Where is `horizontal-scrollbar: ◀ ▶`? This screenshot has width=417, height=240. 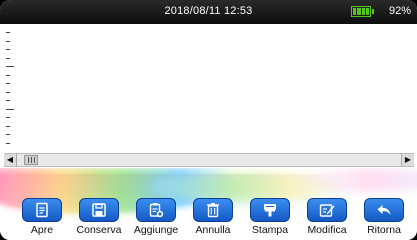 horizontal-scrollbar: ◀ ▶ is located at coordinates (209, 160).